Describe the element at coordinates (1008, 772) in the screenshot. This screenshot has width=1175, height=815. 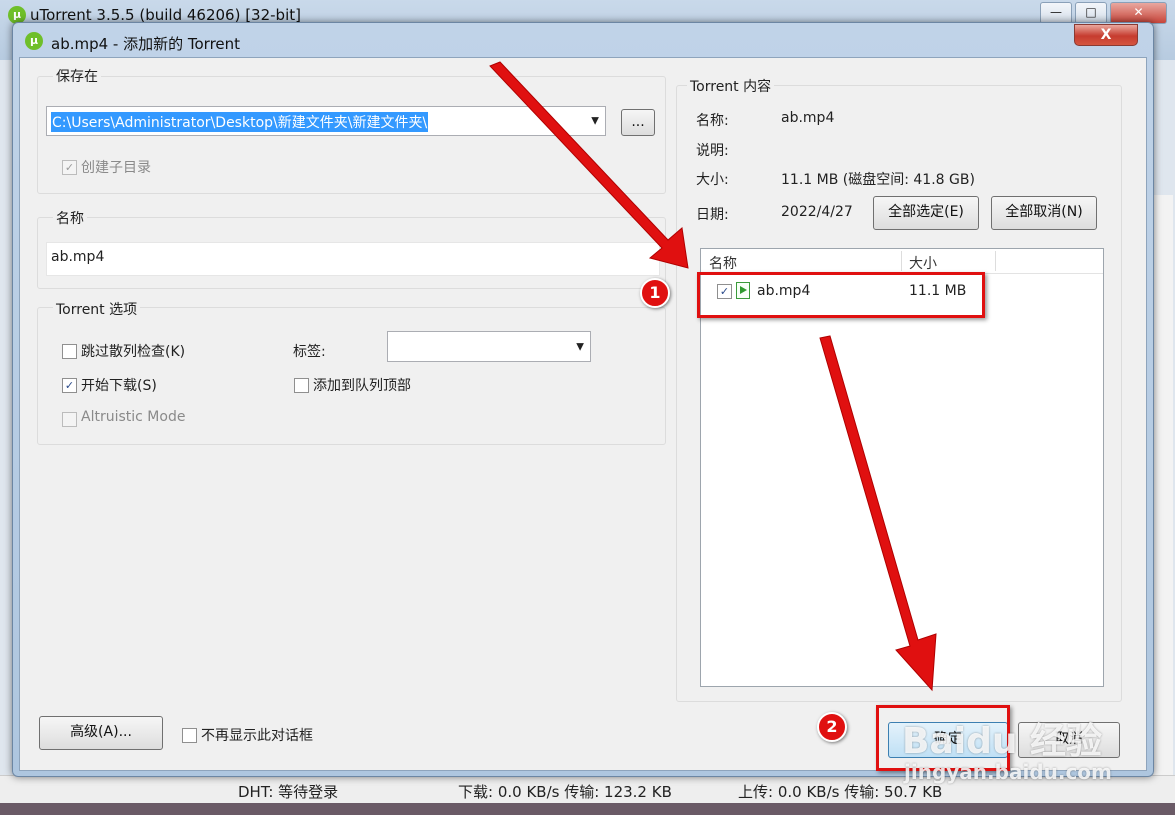
I see `baidu-watermark-url: jingyan.baidu.com` at that location.